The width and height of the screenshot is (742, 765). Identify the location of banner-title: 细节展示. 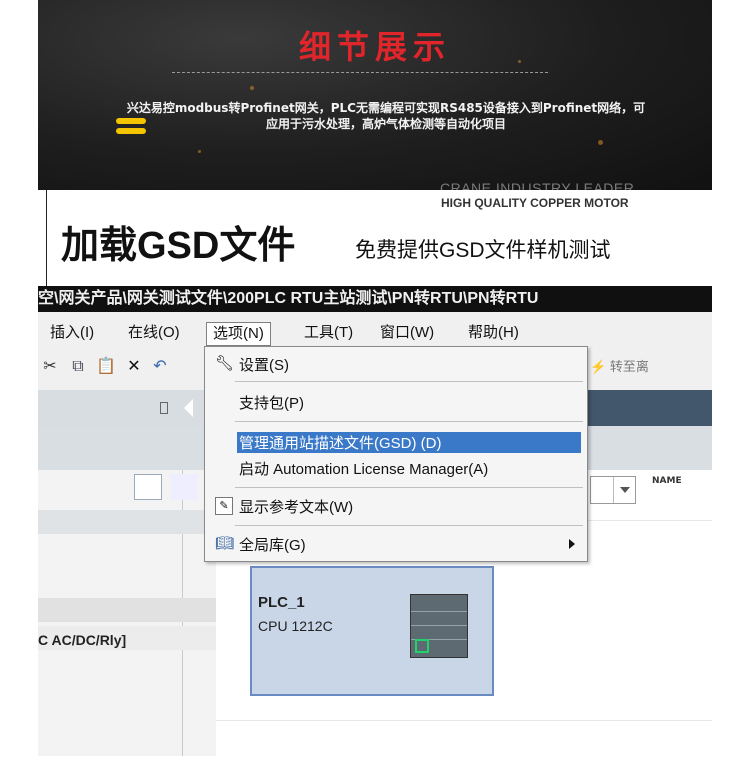
(374, 47).